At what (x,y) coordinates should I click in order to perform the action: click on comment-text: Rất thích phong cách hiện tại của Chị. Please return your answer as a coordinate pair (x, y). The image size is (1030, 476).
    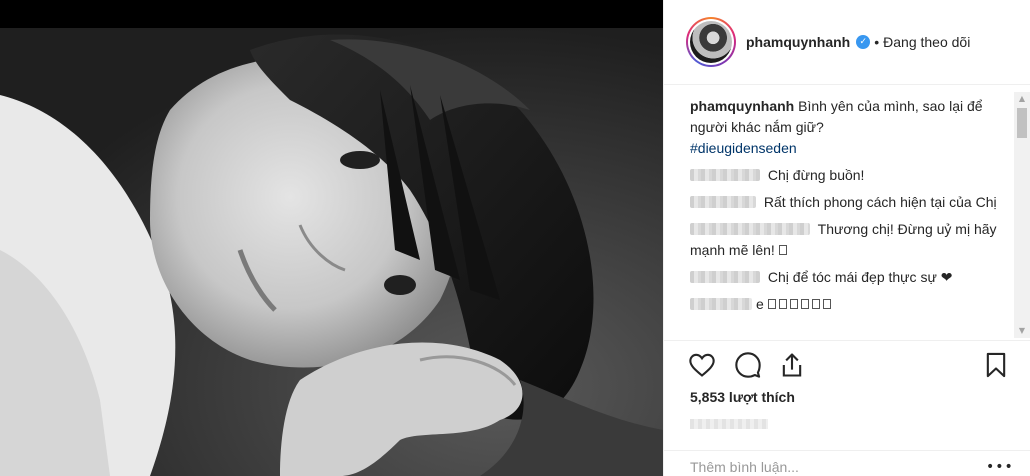
    Looking at the image, I should click on (880, 202).